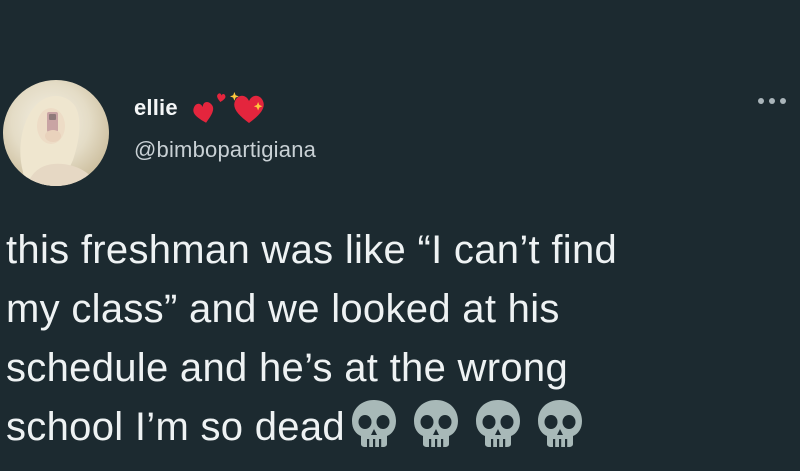  I want to click on hearts-emoji-icon, so click(228, 107).